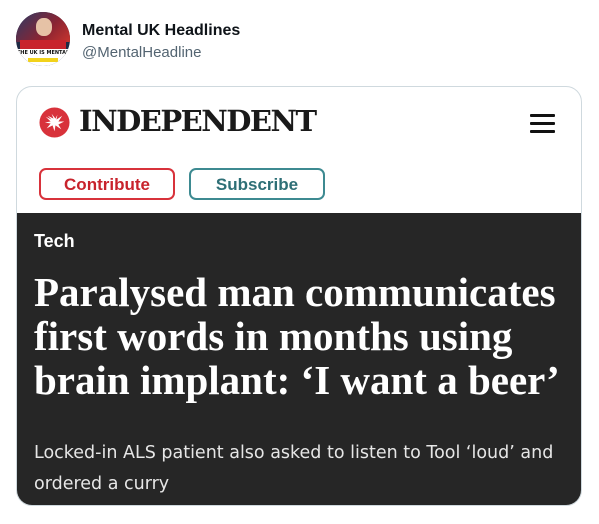 The image size is (599, 524). What do you see at coordinates (542, 123) in the screenshot?
I see `hamburger-menu-icon` at bounding box center [542, 123].